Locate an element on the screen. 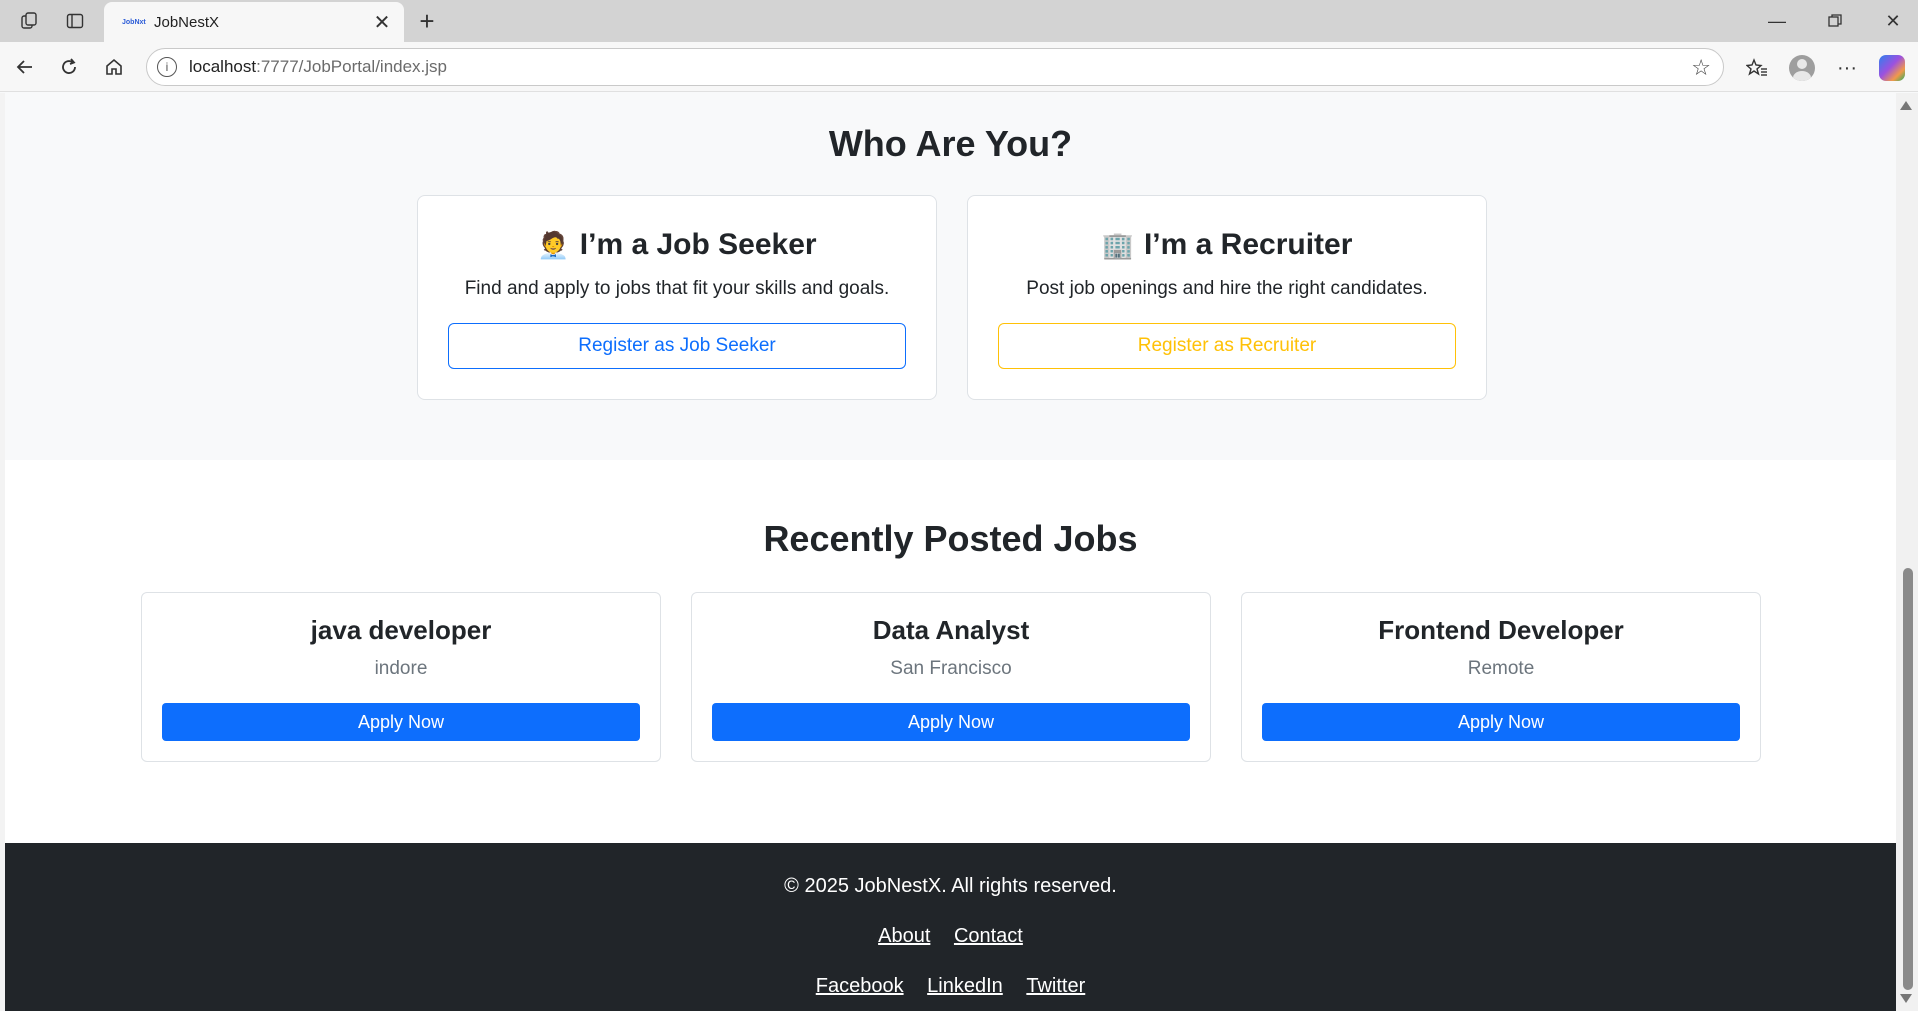 The image size is (1918, 1011). job-location: San Francisco is located at coordinates (951, 668).